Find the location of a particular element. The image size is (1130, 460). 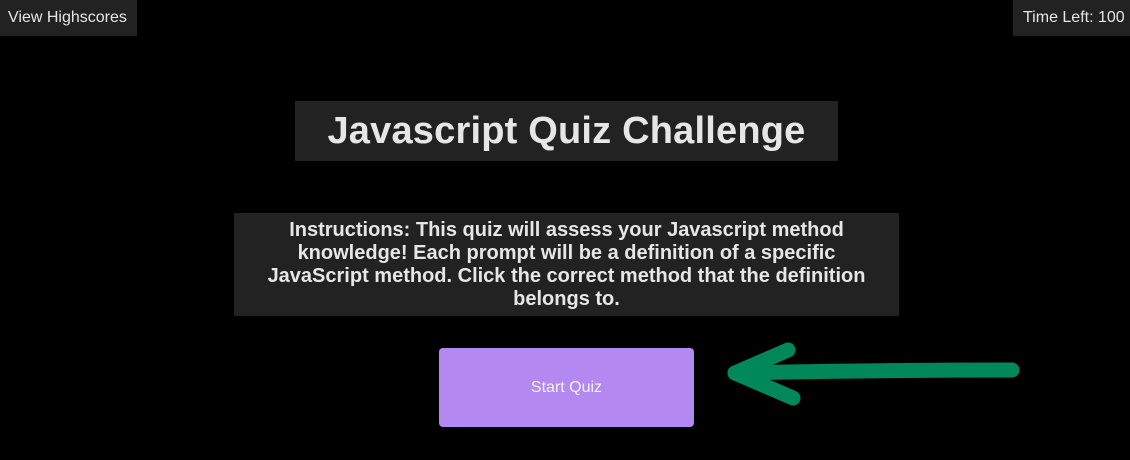

view-highscores-link: View Highscores is located at coordinates (68, 18).